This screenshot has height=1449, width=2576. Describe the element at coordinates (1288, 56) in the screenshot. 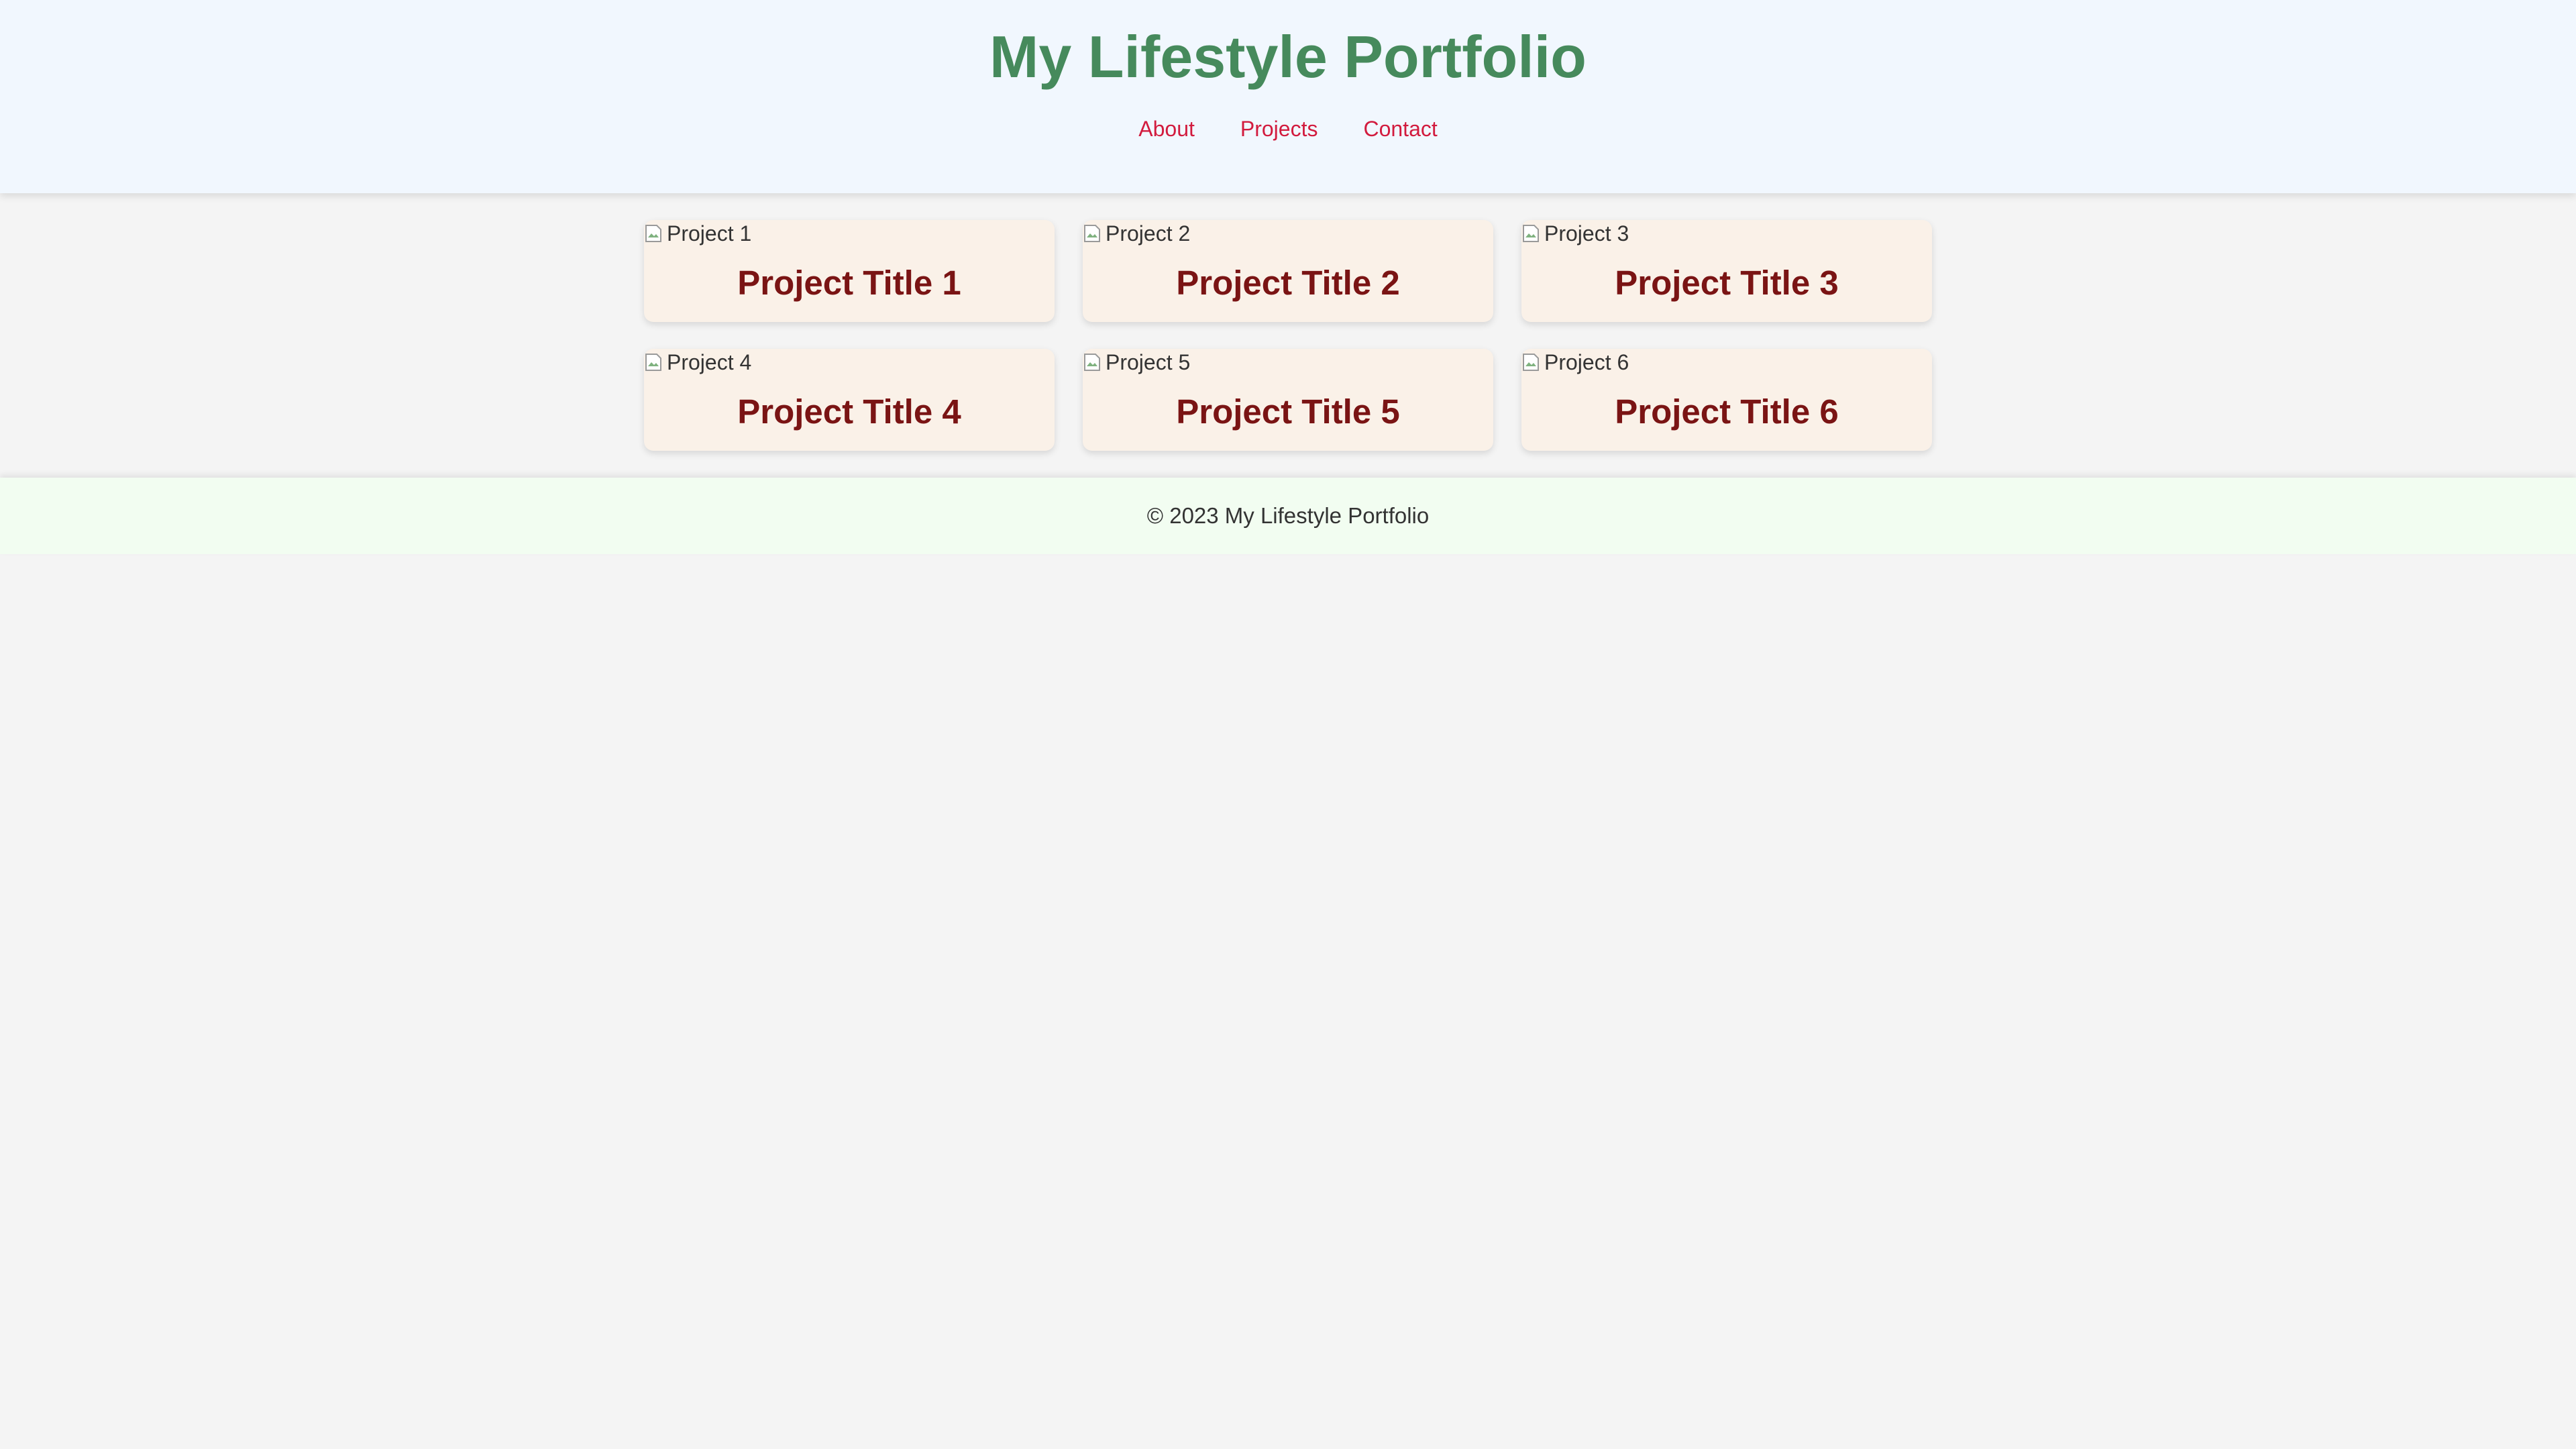

I see `site-title: My Lifestyle Portfolio` at that location.